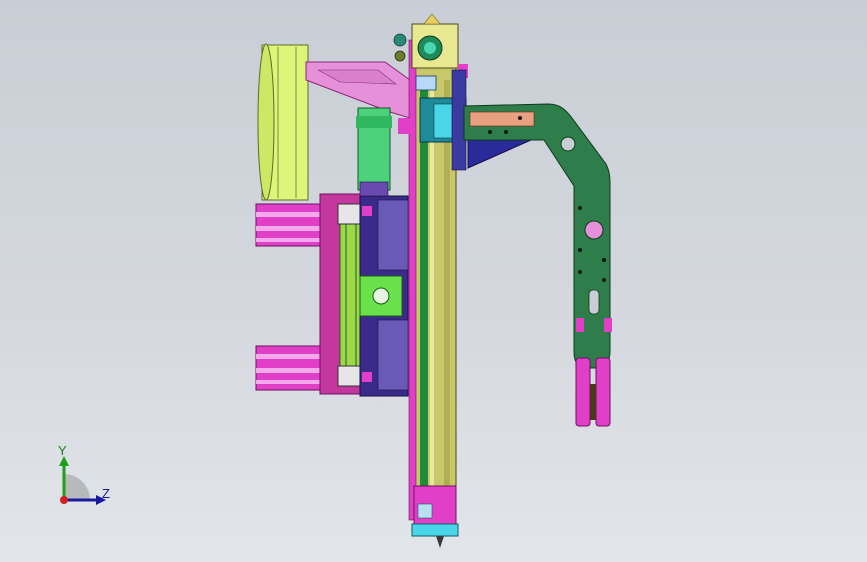  Describe the element at coordinates (283, 122) in the screenshot. I see `drum-part` at that location.